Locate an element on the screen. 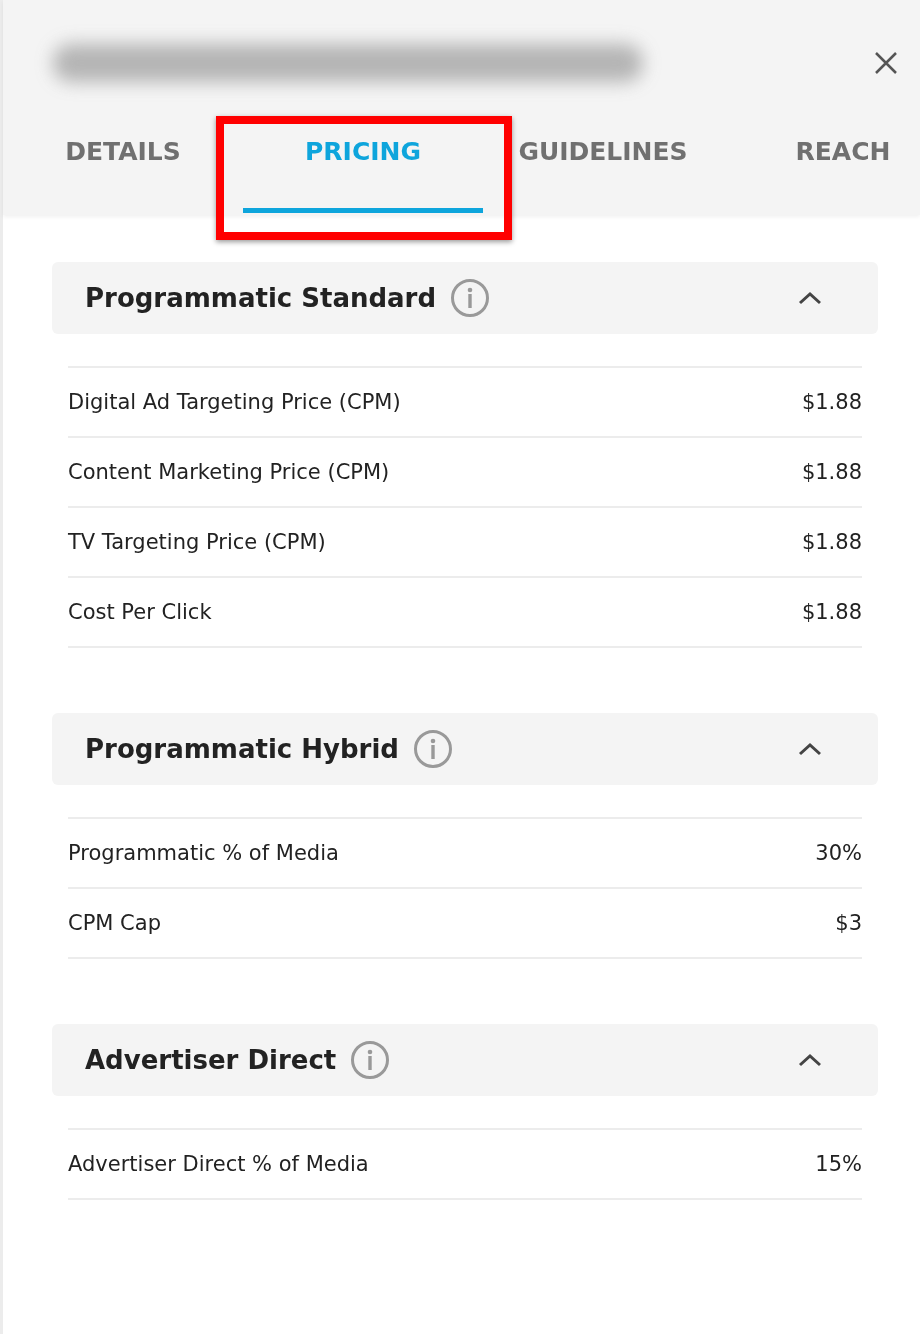 The image size is (920, 1334). price-label: Advertiser Direct % of Media is located at coordinates (218, 1164).